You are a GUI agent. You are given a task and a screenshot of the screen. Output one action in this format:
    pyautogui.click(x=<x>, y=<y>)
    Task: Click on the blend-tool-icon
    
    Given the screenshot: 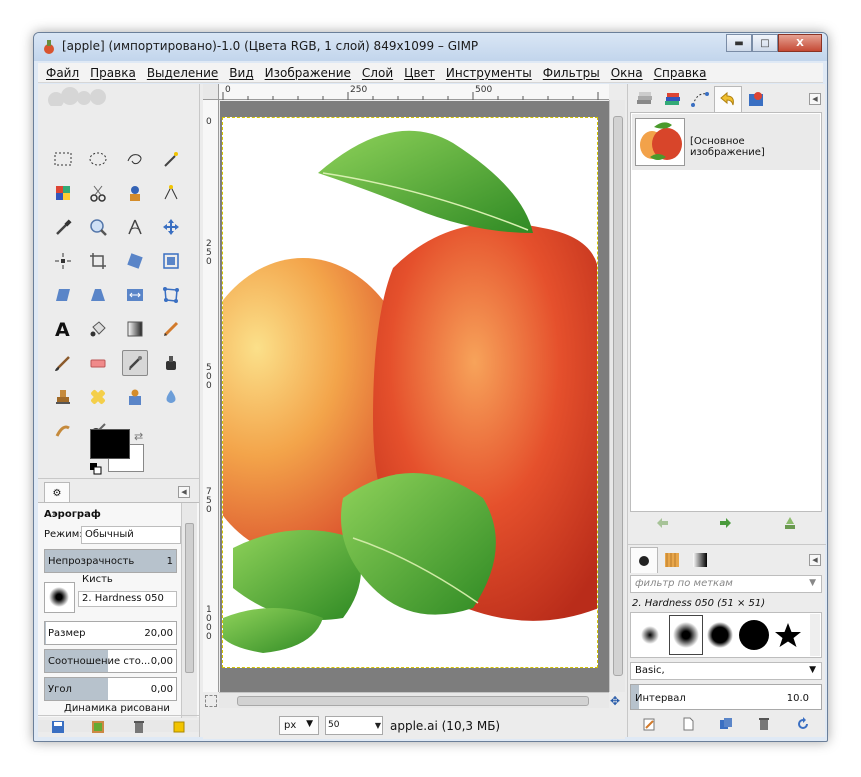 What is the action you would take?
    pyautogui.click(x=135, y=329)
    